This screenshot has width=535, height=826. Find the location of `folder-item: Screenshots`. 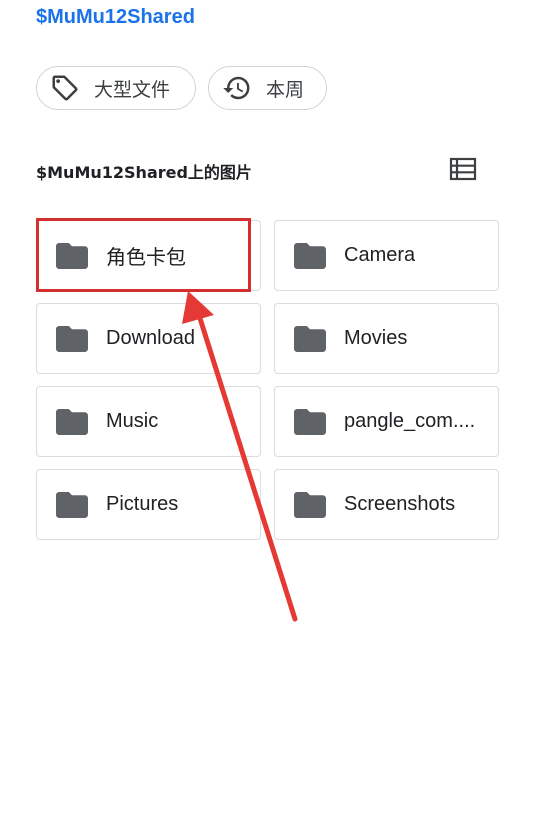

folder-item: Screenshots is located at coordinates (386, 504).